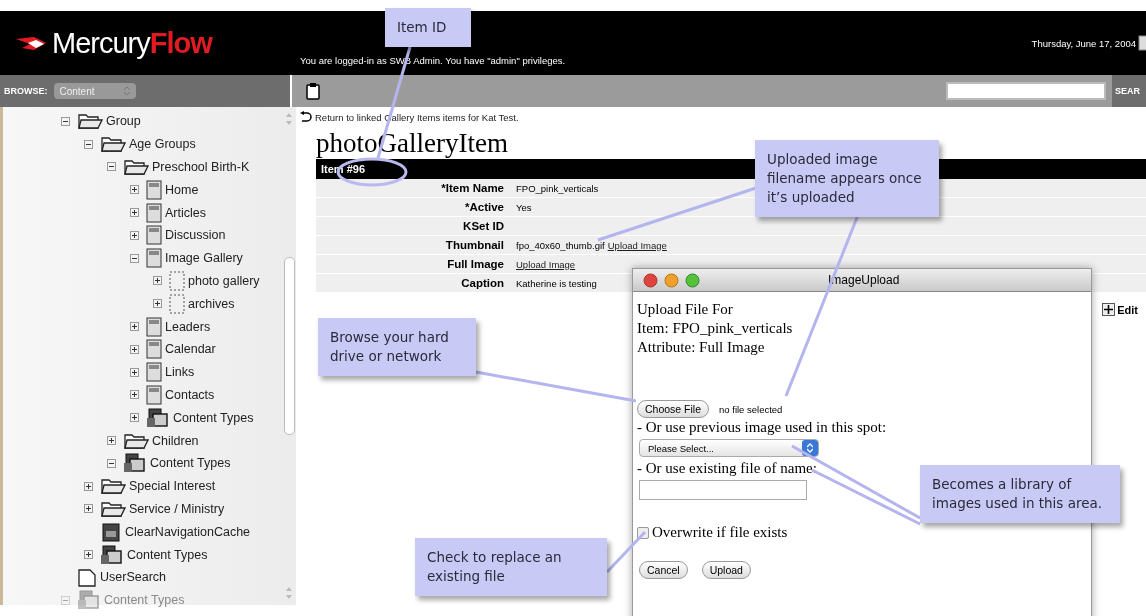 Image resolution: width=1146 pixels, height=616 pixels. Describe the element at coordinates (720, 532) in the screenshot. I see `checkbox-label: Overwrite if file exists` at that location.